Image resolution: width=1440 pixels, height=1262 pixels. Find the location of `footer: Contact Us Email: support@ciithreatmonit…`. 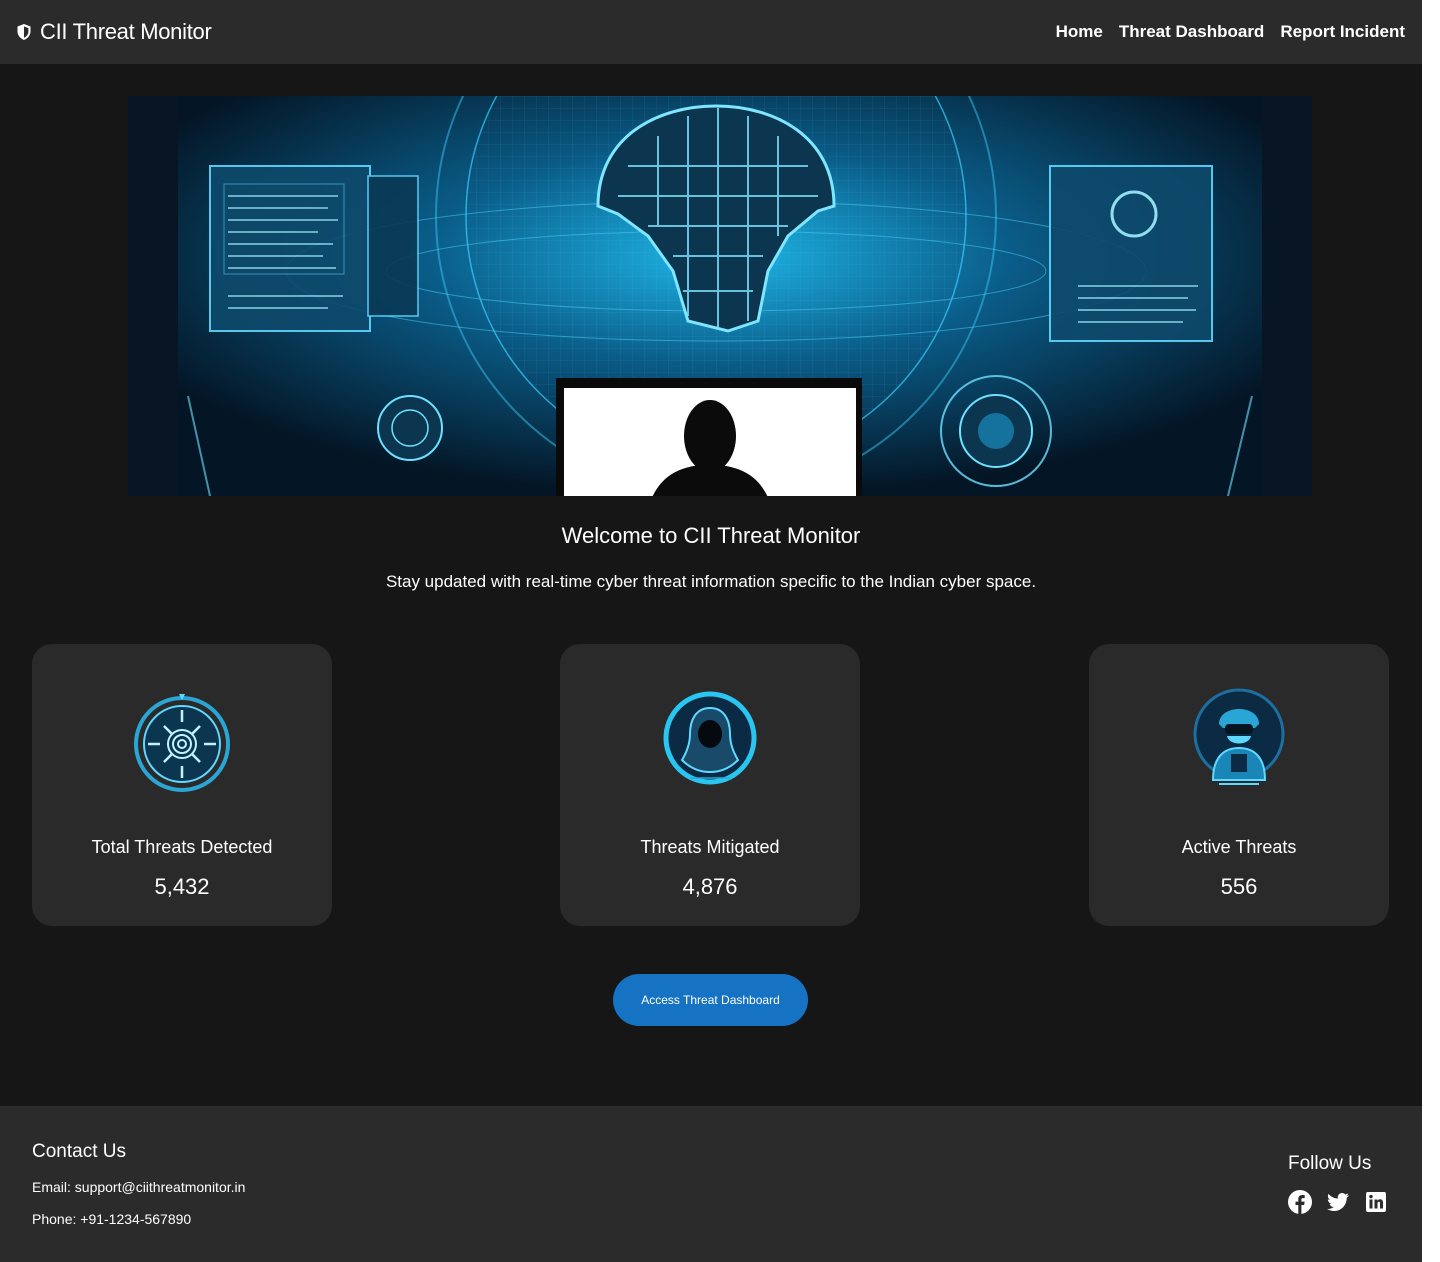

footer: Contact Us Email: support@ciithreatmonit… is located at coordinates (711, 1184).